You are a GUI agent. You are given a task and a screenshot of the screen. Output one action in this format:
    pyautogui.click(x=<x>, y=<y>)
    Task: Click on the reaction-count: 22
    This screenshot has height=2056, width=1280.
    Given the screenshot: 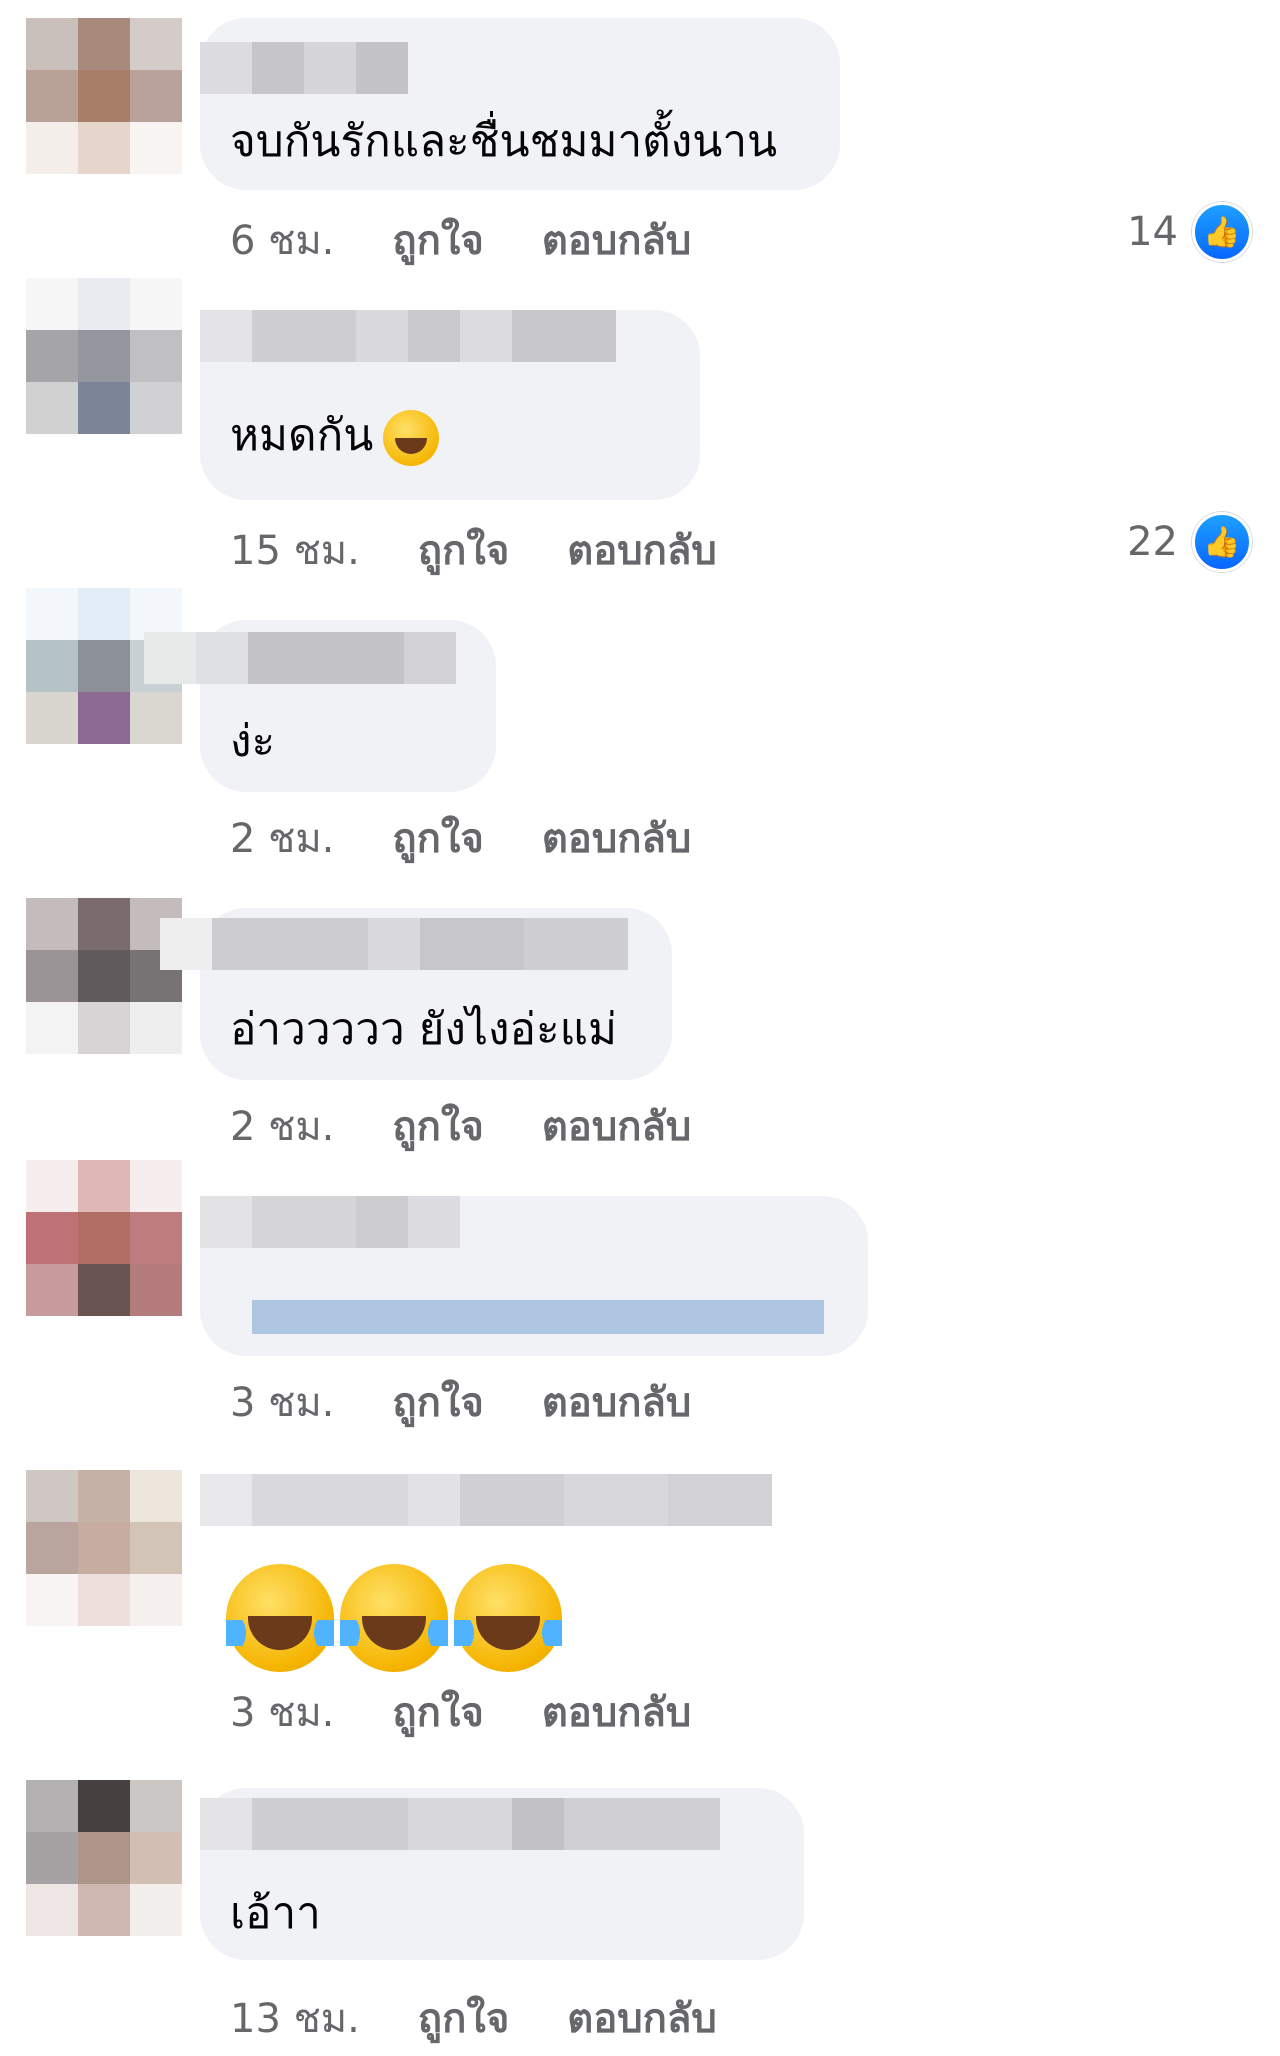 What is the action you would take?
    pyautogui.click(x=1152, y=542)
    